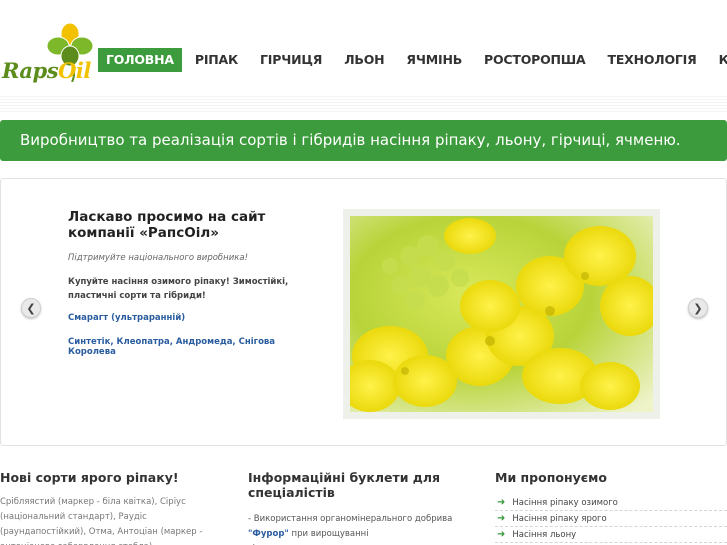 The width and height of the screenshot is (727, 545). I want to click on chevron-left-icon: ❮, so click(31, 308).